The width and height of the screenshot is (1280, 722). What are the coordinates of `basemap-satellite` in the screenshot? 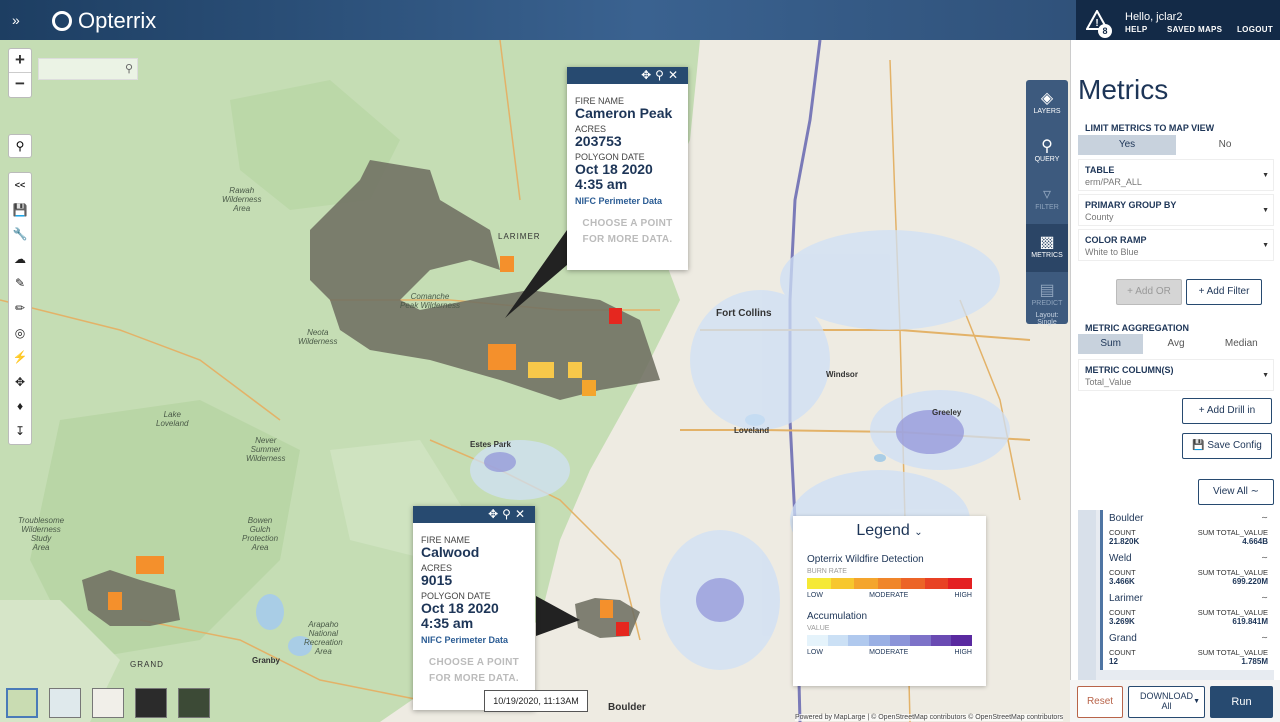 It's located at (194, 703).